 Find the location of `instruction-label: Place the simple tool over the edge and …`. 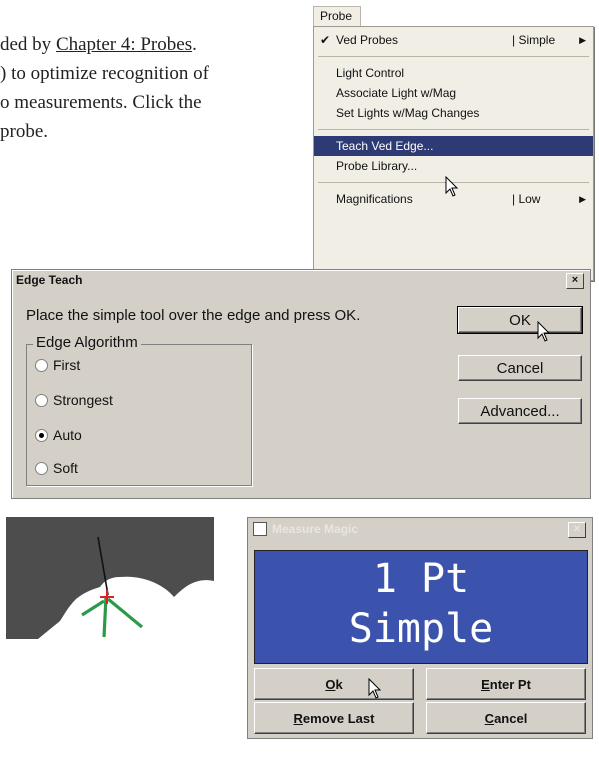

instruction-label: Place the simple tool over the edge and … is located at coordinates (193, 315).